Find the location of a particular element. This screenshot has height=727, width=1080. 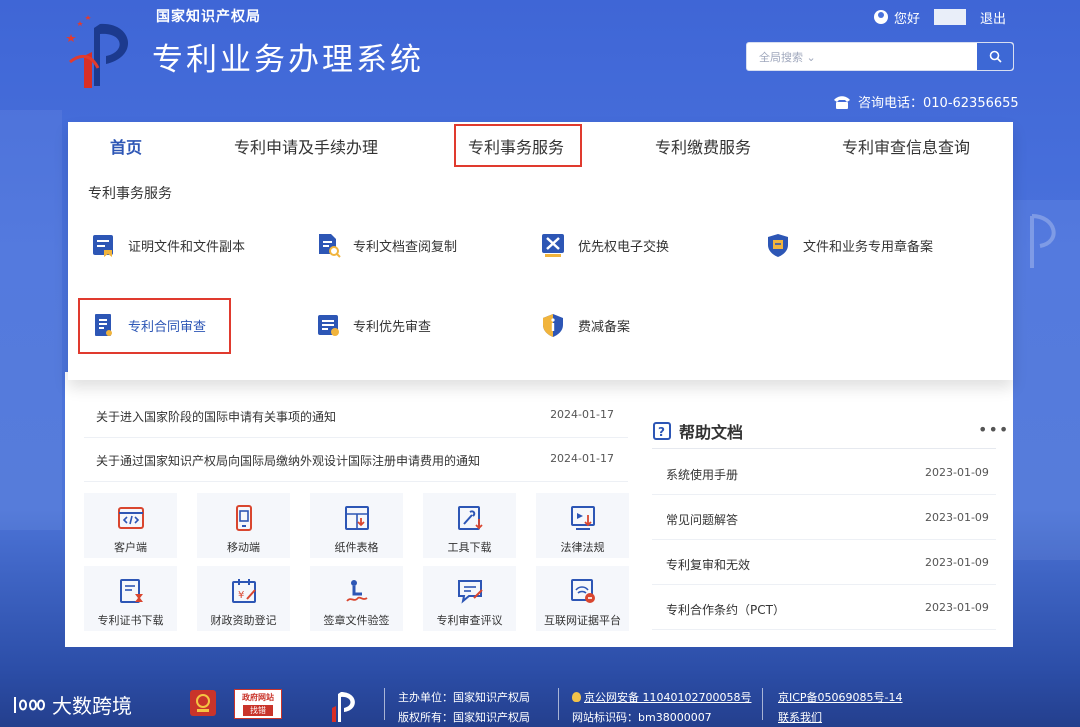

tile-paper-forms: 纸件表格 is located at coordinates (356, 525).